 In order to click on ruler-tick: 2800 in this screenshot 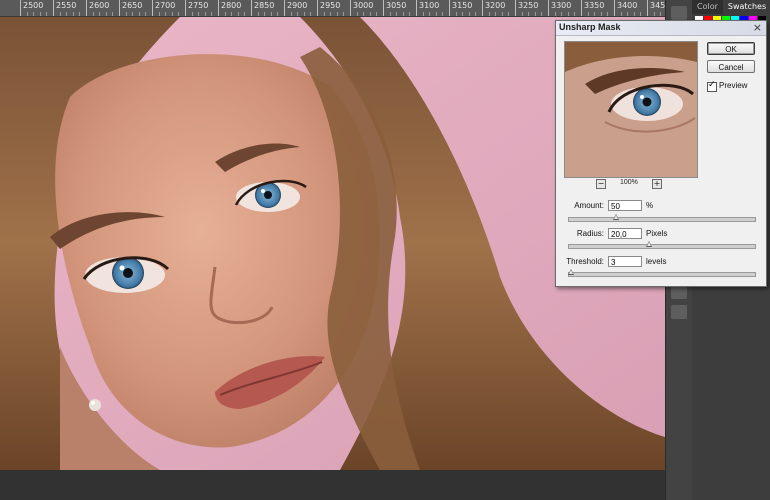, I will do `click(229, 8)`.